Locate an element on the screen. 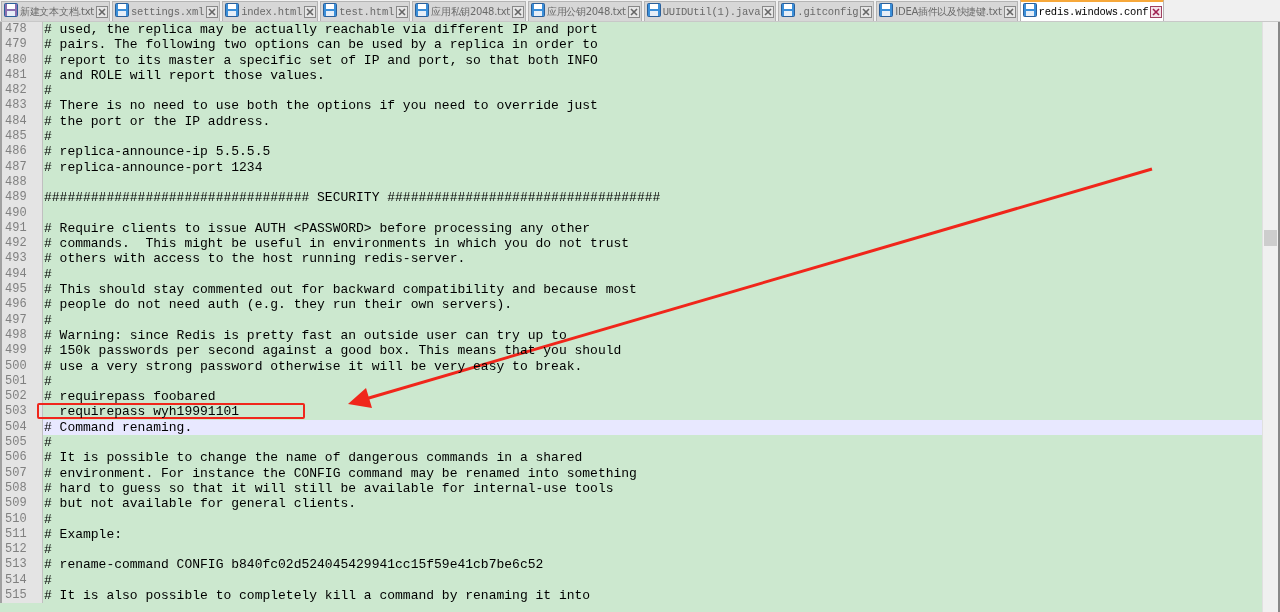 This screenshot has height=612, width=1280. line-number: 496 is located at coordinates (21, 305).